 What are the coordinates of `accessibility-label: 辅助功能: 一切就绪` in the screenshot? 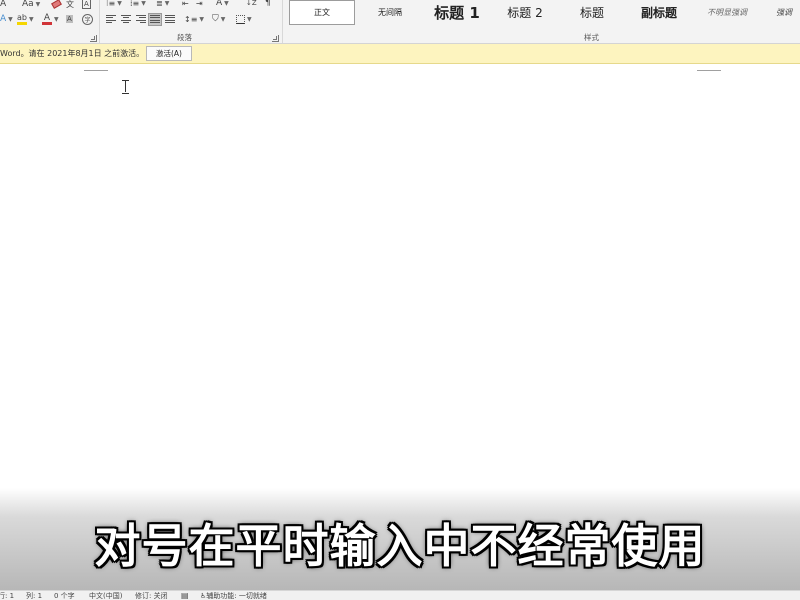 It's located at (236, 596).